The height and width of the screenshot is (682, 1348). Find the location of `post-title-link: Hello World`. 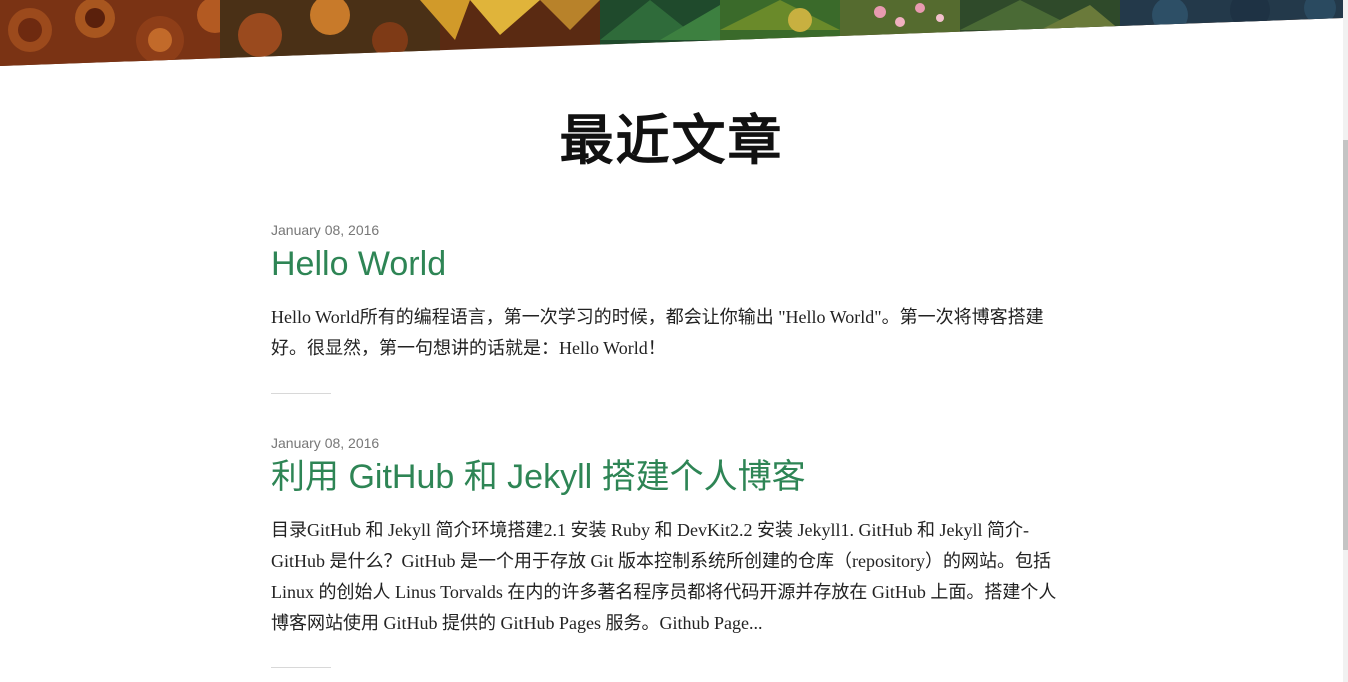

post-title-link: Hello World is located at coordinates (358, 264).